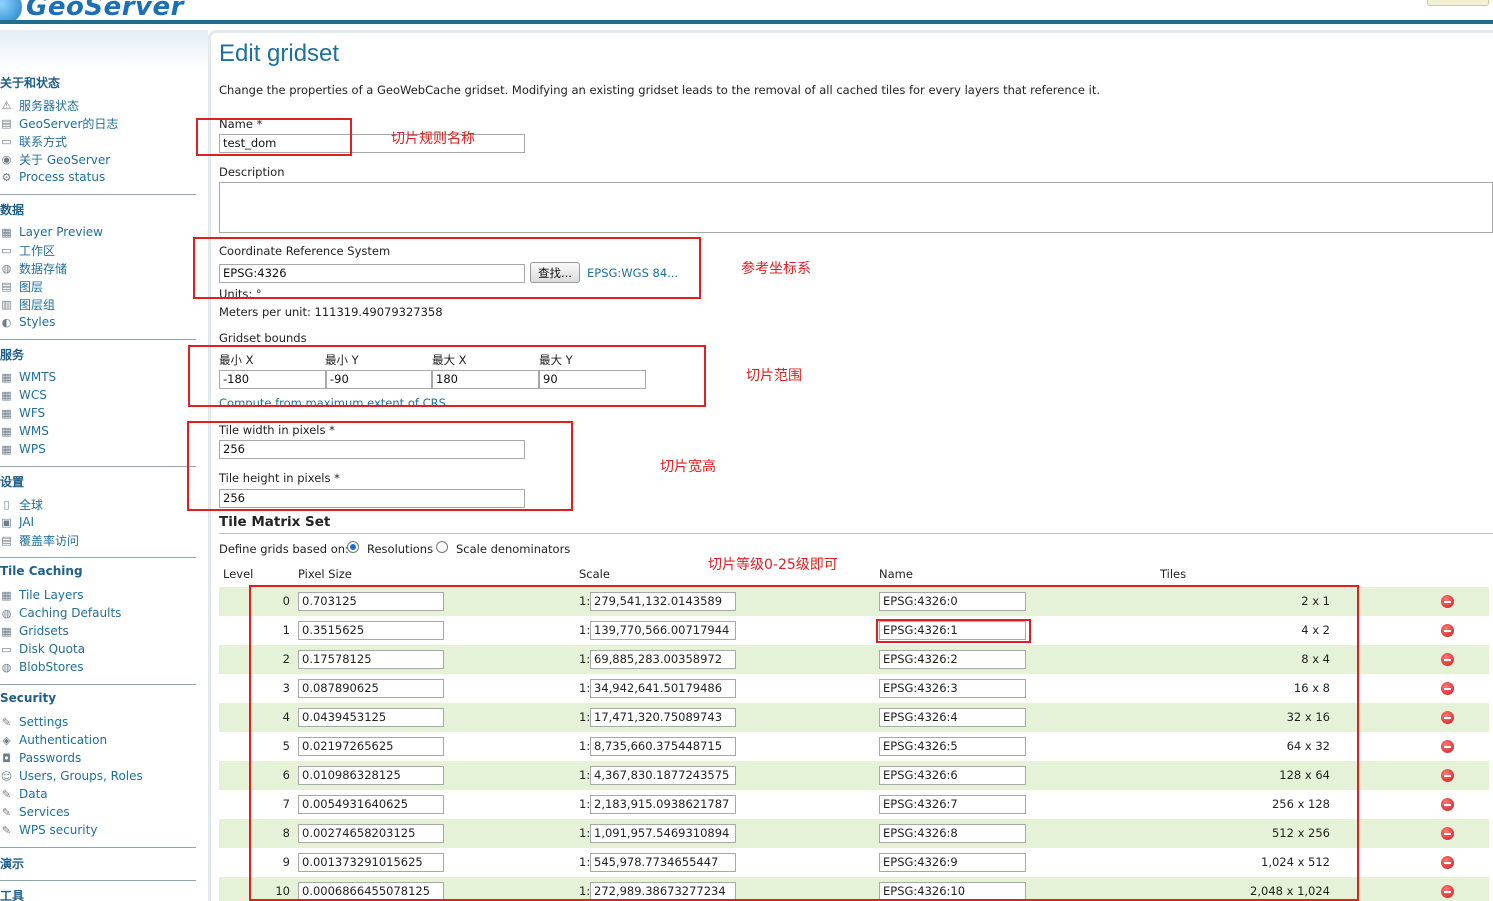 This screenshot has height=901, width=1493. Describe the element at coordinates (43, 141) in the screenshot. I see `sidebar-item-label: 联系方式` at that location.